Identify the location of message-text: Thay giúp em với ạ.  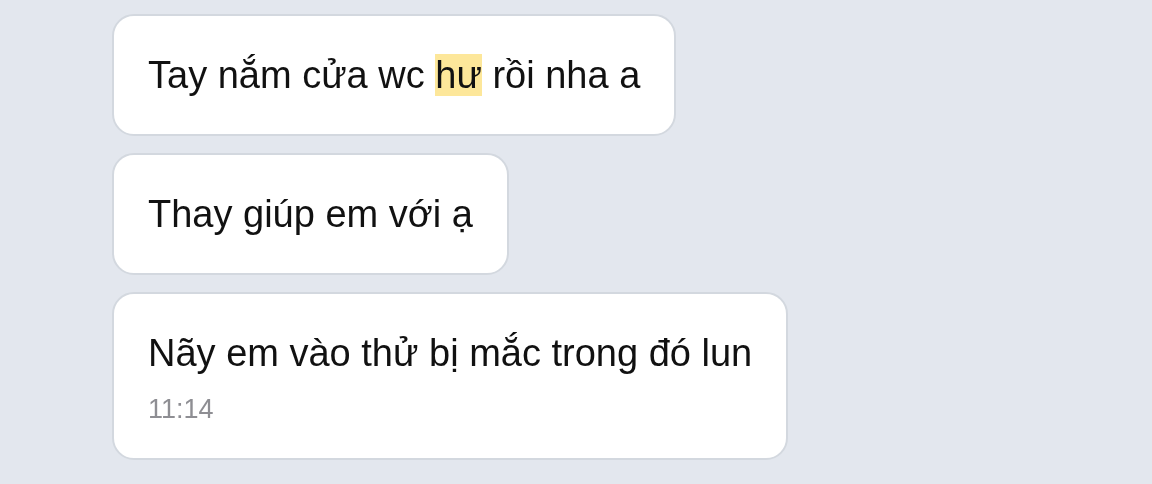
(310, 214).